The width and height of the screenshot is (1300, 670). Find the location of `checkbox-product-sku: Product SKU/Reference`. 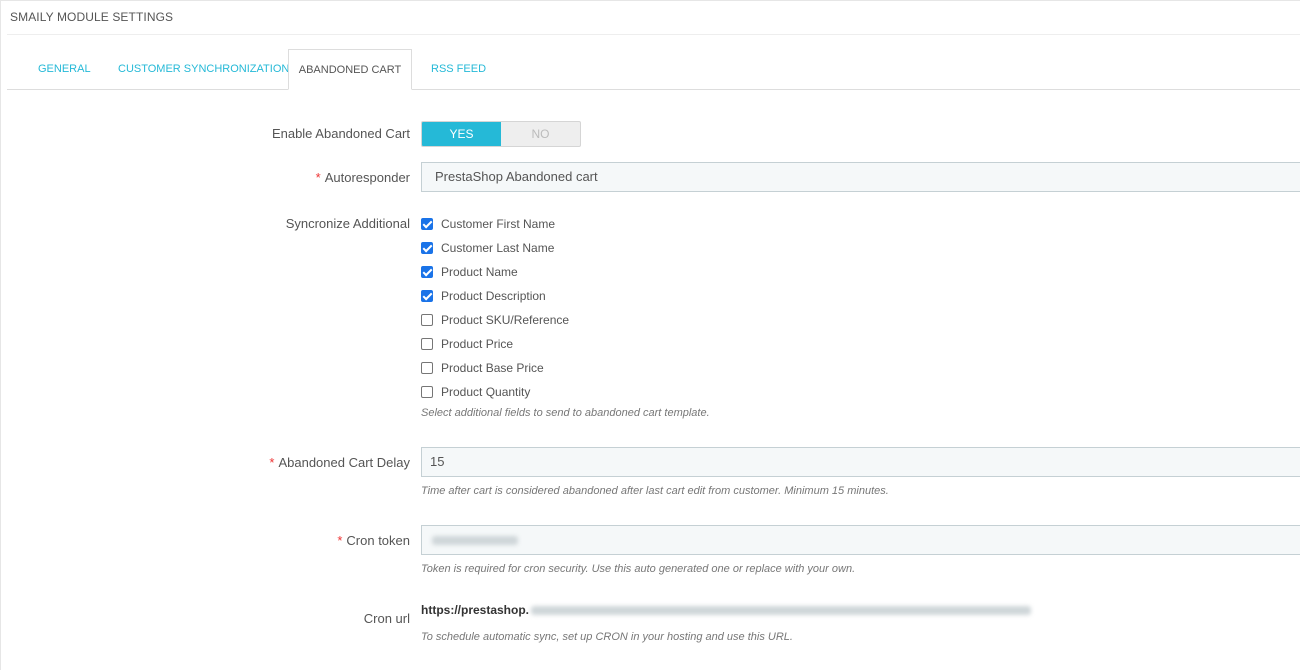

checkbox-product-sku: Product SKU/Reference is located at coordinates (495, 320).